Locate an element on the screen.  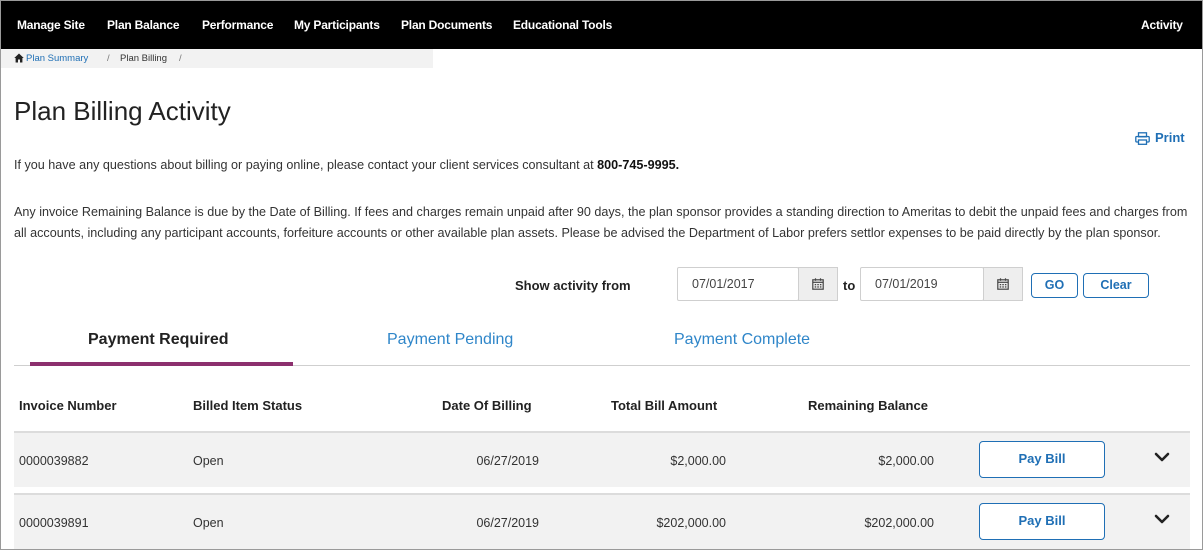
header-billed-item-status: Billed Item Status is located at coordinates (248, 405).